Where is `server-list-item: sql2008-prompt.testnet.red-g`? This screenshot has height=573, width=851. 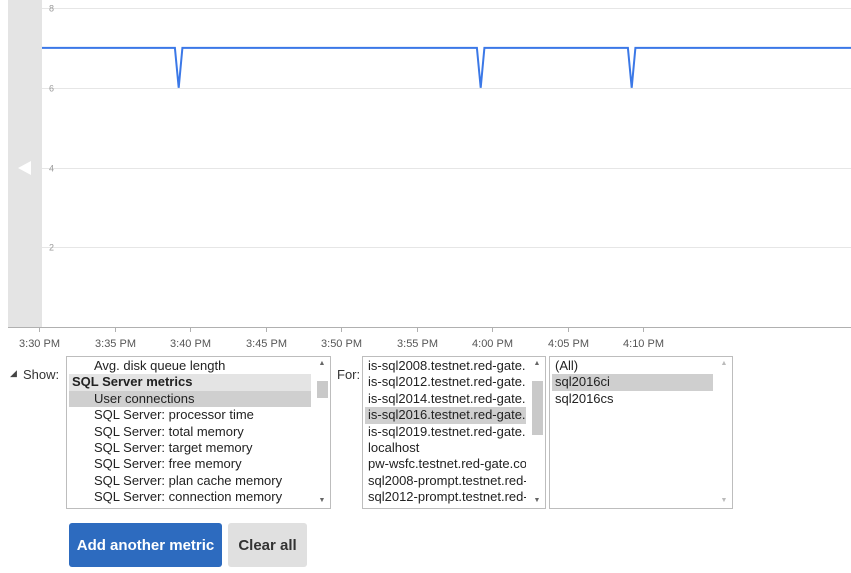
server-list-item: sql2008-prompt.testnet.red-g is located at coordinates (445, 481).